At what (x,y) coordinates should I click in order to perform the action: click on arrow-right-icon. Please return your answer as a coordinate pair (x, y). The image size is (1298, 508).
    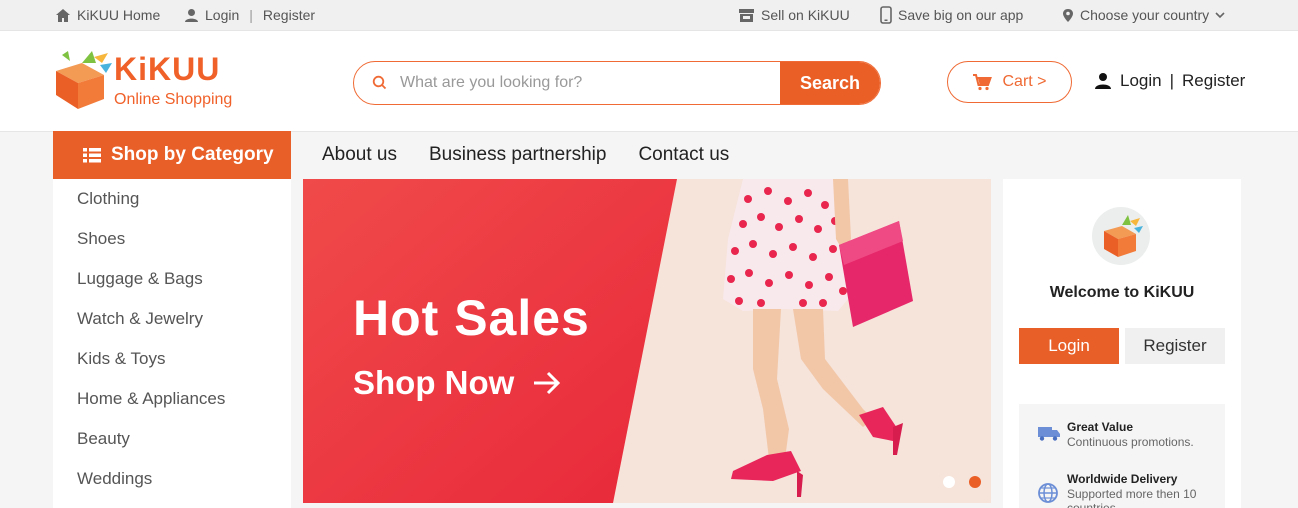
    Looking at the image, I should click on (547, 383).